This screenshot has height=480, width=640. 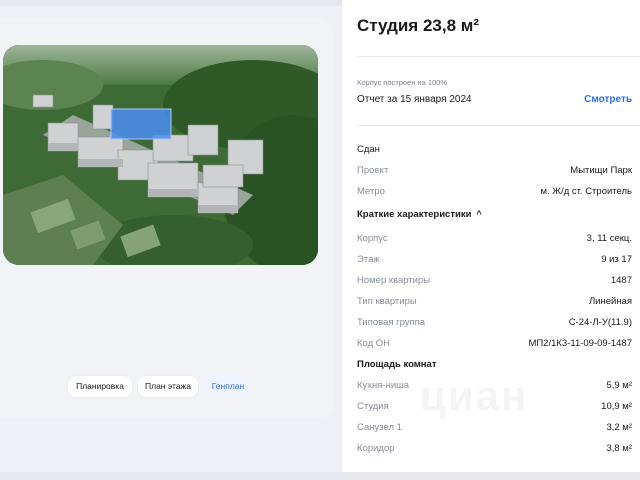 What do you see at coordinates (371, 191) in the screenshot?
I see `row-key: Метро` at bounding box center [371, 191].